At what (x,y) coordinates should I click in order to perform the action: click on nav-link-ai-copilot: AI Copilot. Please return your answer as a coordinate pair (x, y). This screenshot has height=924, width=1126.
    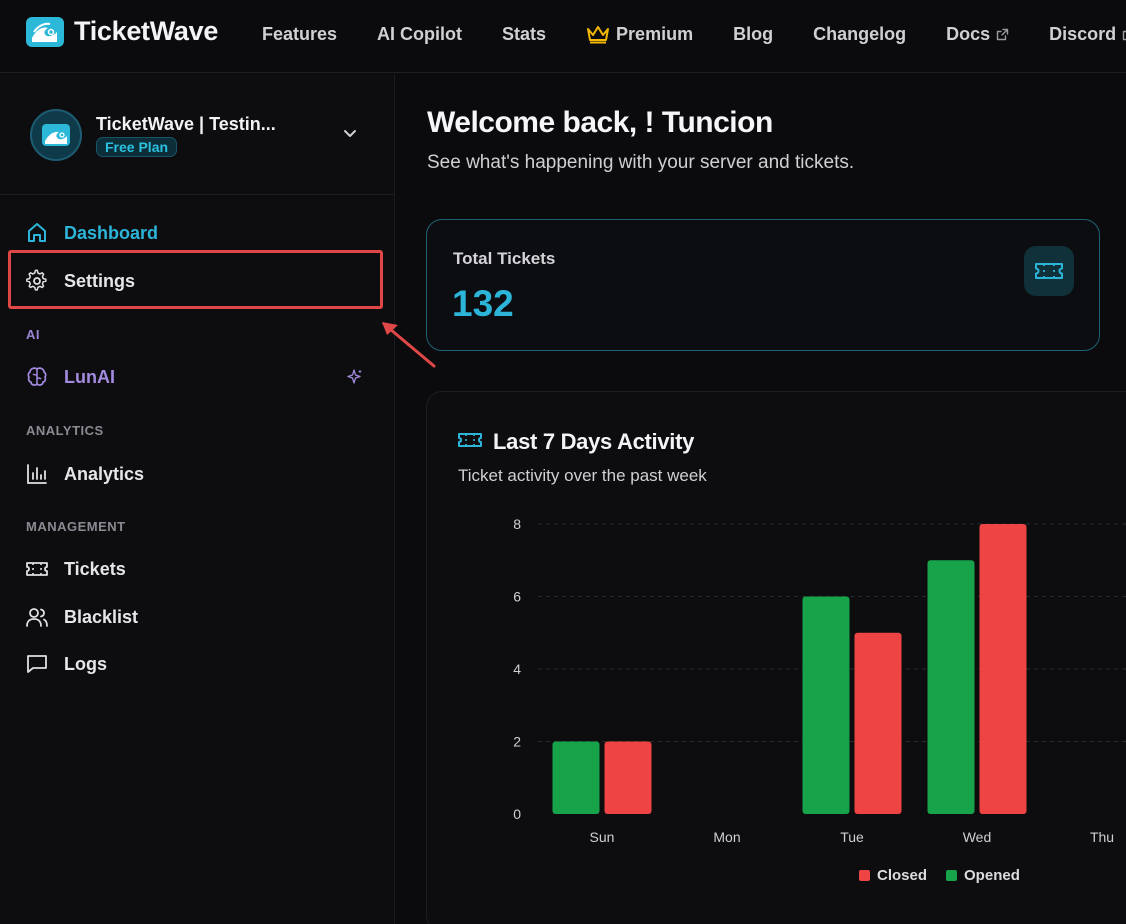
    Looking at the image, I should click on (419, 34).